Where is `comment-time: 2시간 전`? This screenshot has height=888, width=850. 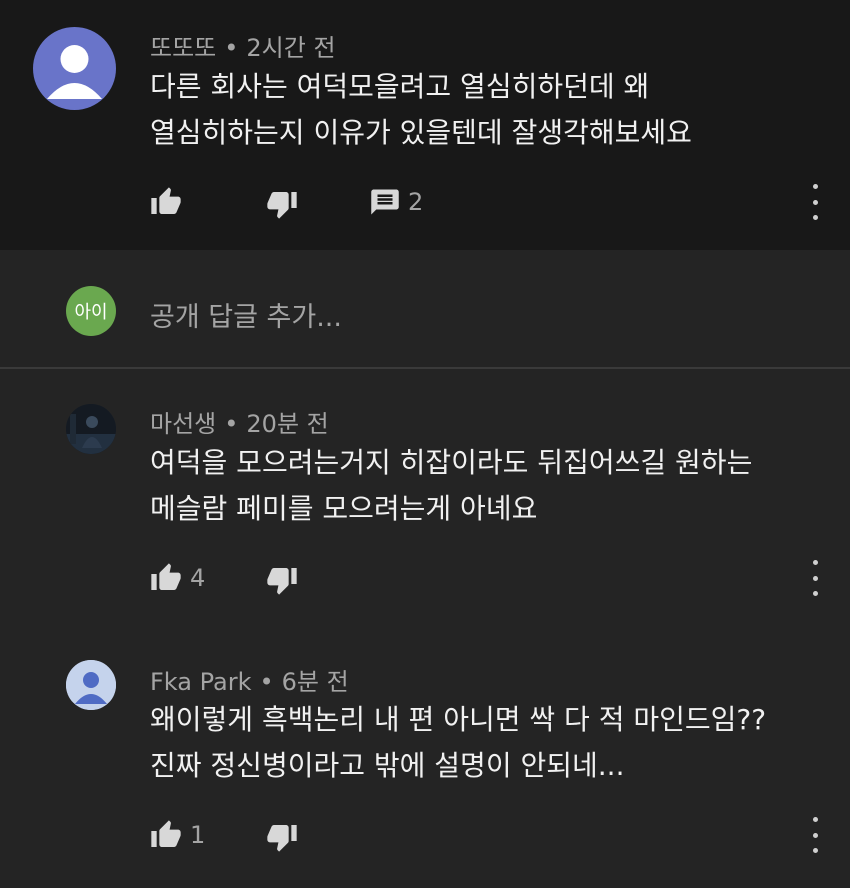
comment-time: 2시간 전 is located at coordinates (291, 48).